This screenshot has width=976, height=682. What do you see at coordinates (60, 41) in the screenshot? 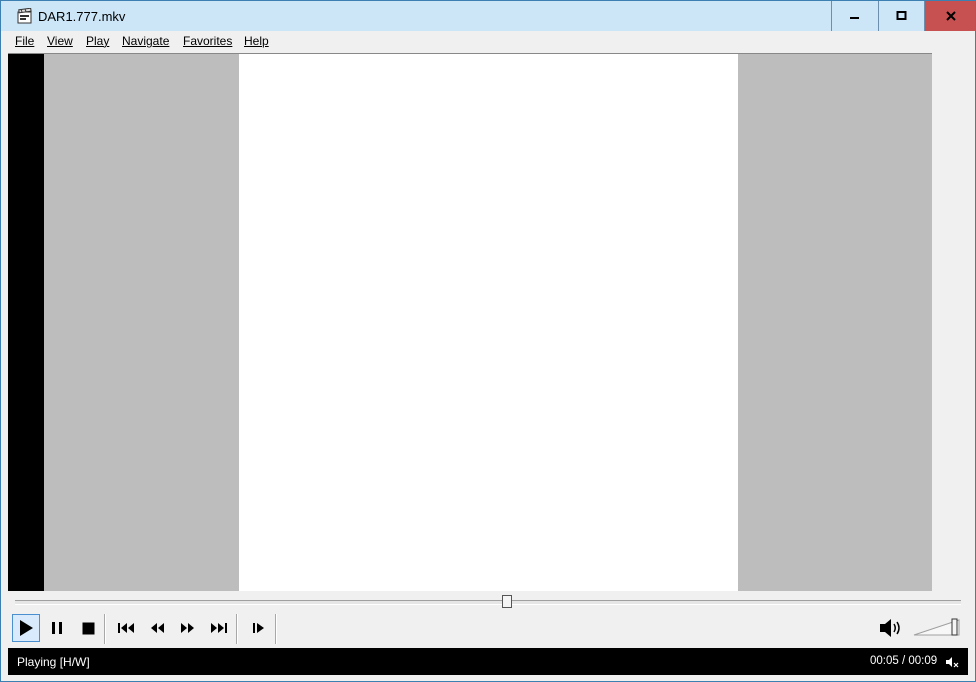
I see `menu-view: View` at bounding box center [60, 41].